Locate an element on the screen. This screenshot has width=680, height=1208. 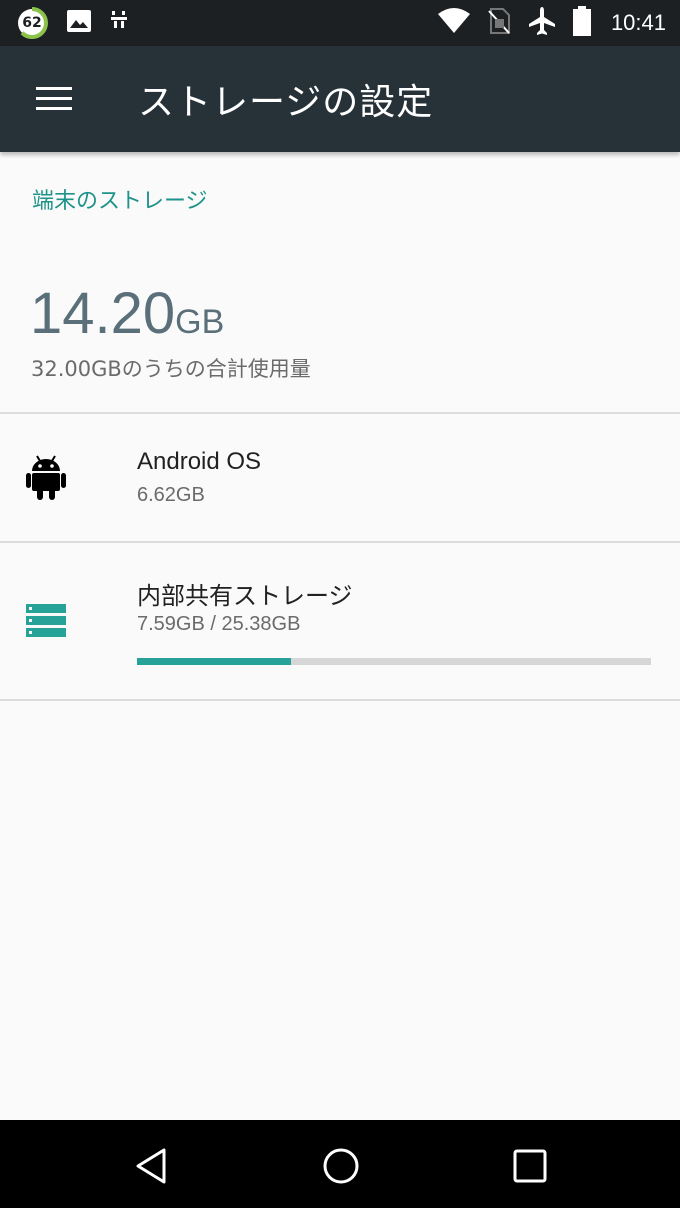
total-used-summary: 14.20GB is located at coordinates (127, 313).